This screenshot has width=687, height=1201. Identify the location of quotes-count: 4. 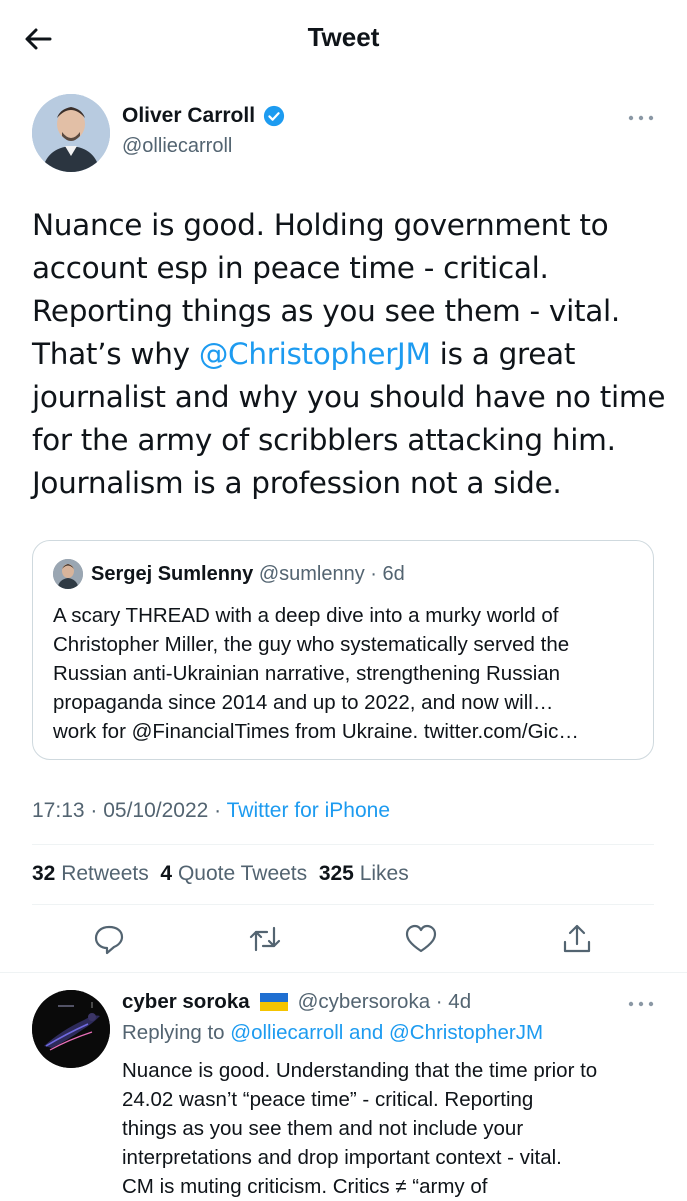
(166, 873).